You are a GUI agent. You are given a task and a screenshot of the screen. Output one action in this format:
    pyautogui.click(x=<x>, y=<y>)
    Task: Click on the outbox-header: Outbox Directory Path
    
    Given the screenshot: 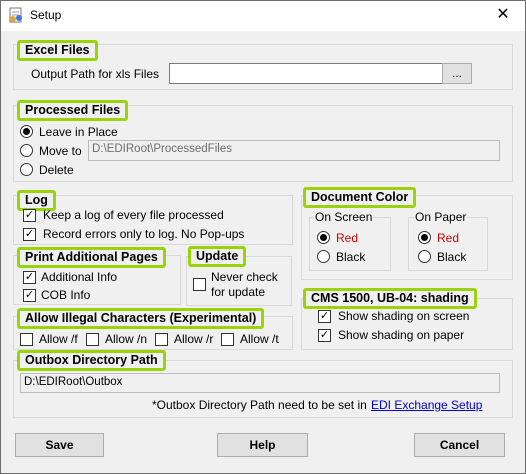 What is the action you would take?
    pyautogui.click(x=91, y=360)
    